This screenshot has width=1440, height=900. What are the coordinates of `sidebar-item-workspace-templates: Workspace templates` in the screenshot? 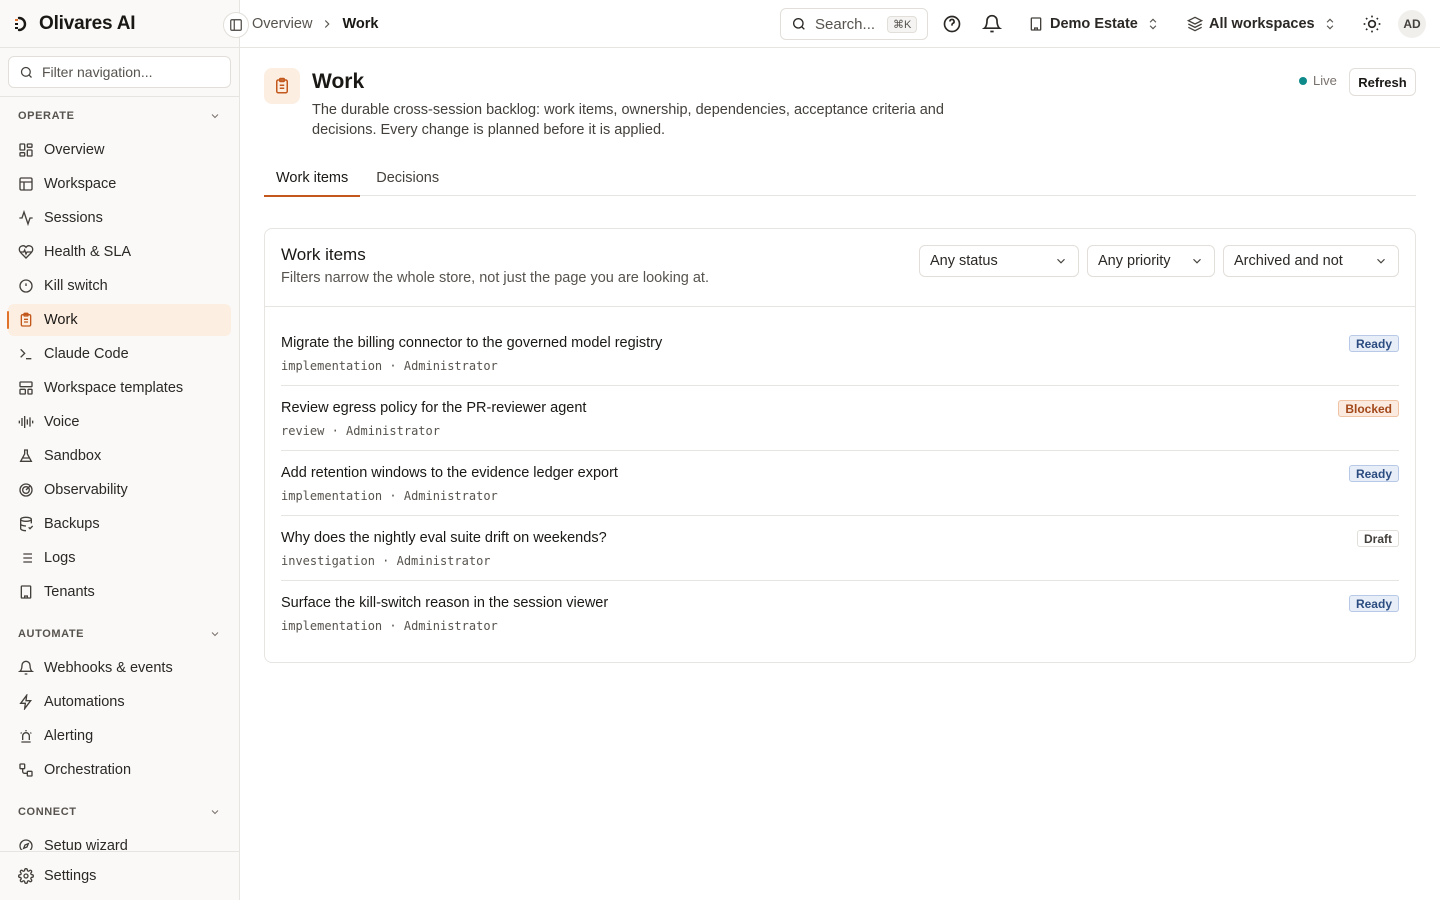 It's located at (119, 388).